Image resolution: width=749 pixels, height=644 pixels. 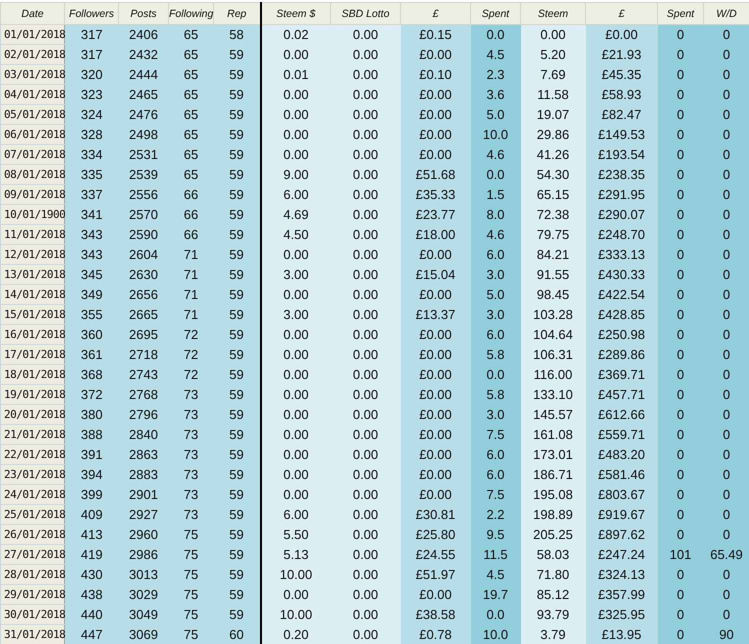 What do you see at coordinates (91, 13) in the screenshot?
I see `column-header: Followers` at bounding box center [91, 13].